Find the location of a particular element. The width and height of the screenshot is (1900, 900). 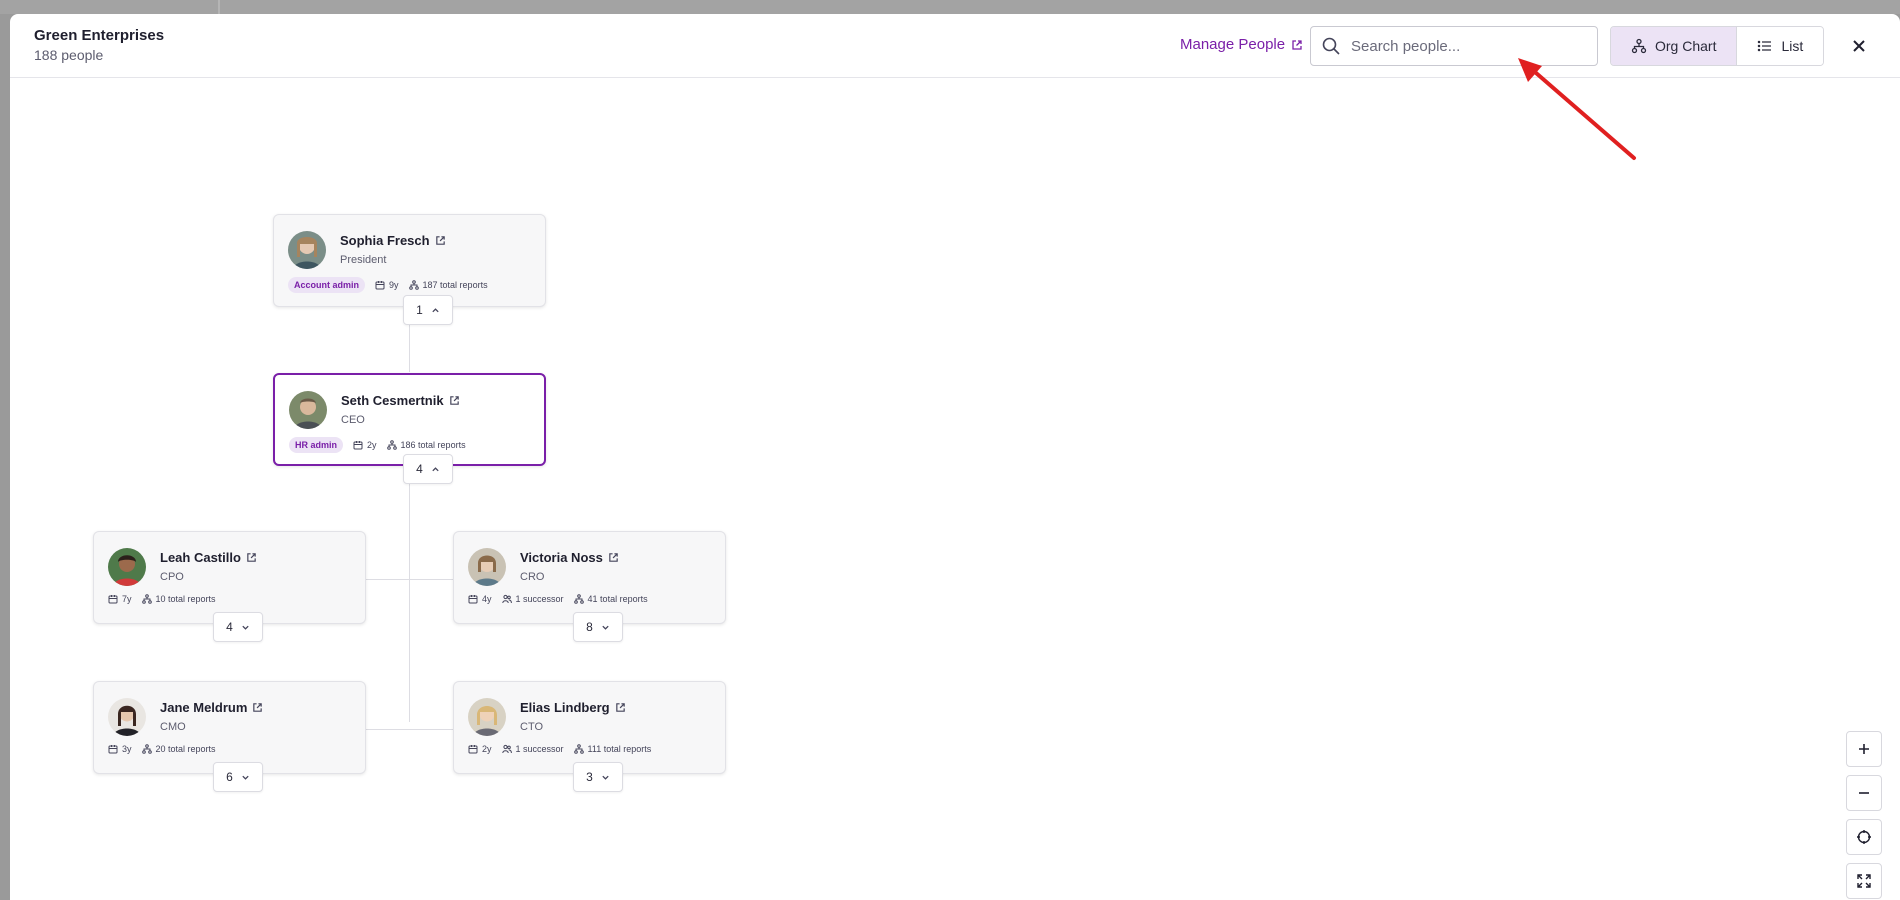

person-meta: 7y 10 total reports is located at coordinates (162, 599).